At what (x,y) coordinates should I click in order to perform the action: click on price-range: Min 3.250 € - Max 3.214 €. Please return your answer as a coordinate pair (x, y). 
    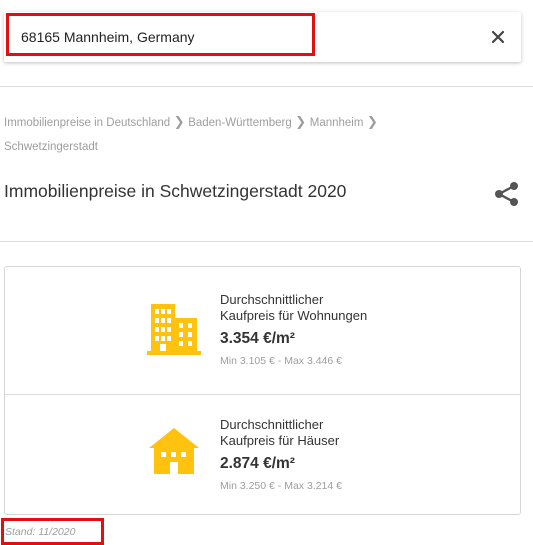
    Looking at the image, I should click on (281, 486).